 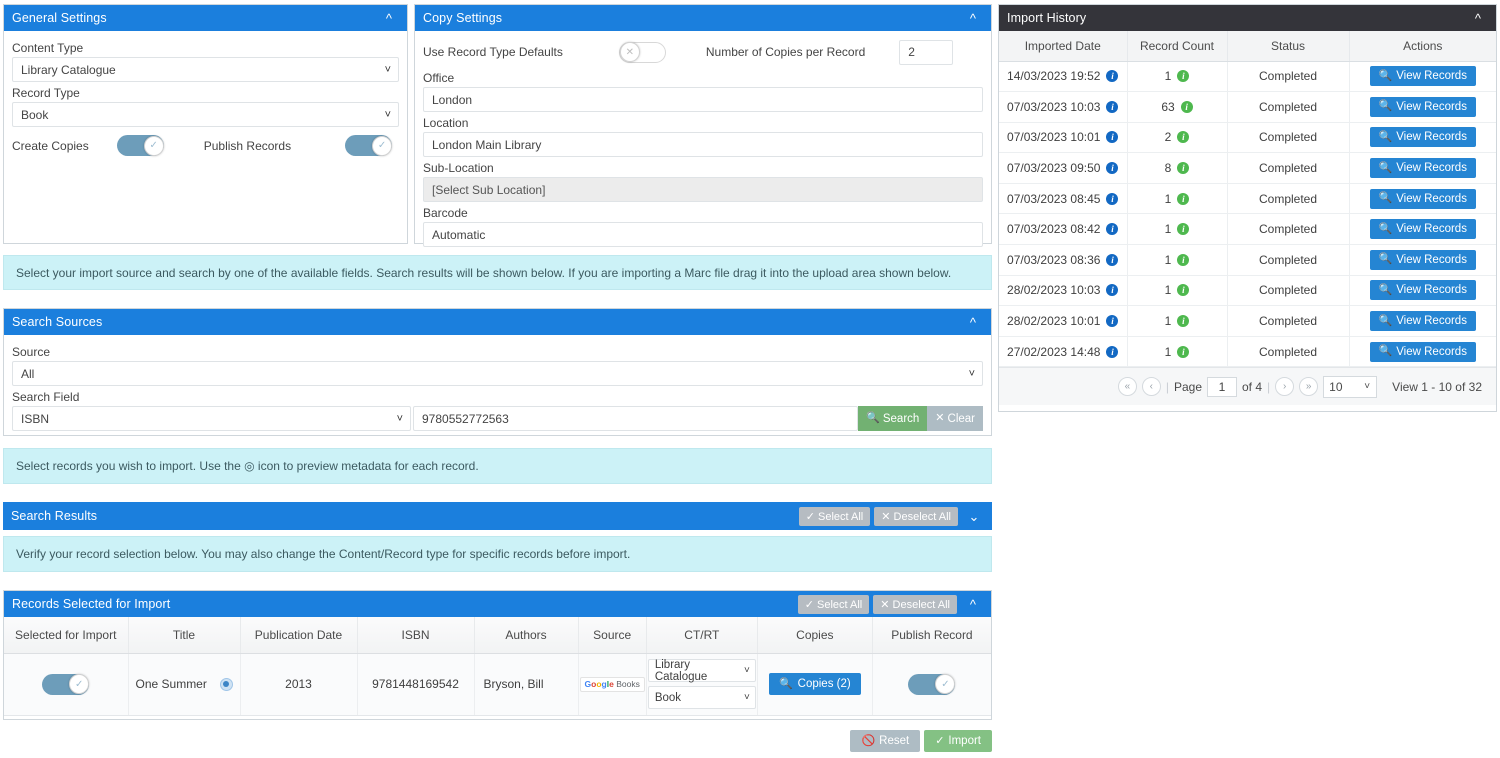 What do you see at coordinates (205, 114) in the screenshot?
I see `record-type-select: Book ˅` at bounding box center [205, 114].